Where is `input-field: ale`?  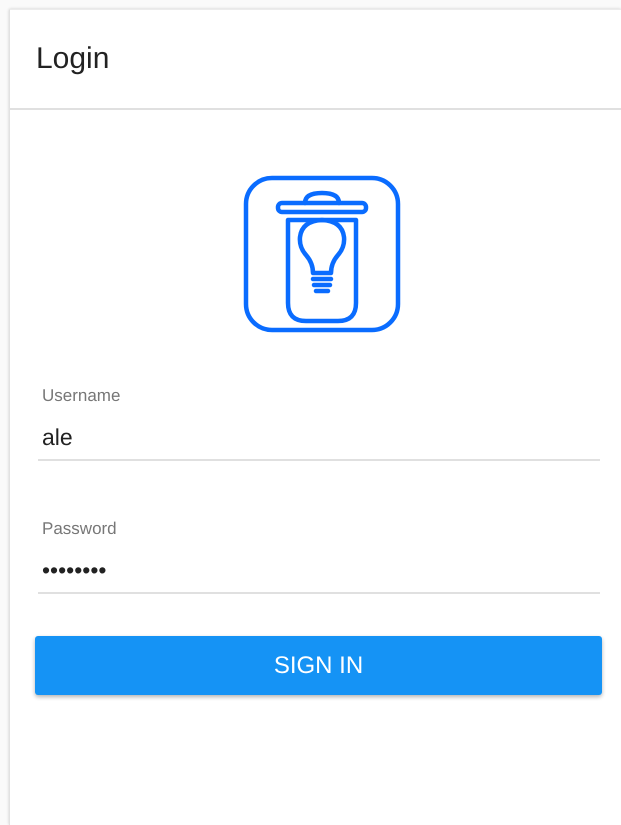 input-field: ale is located at coordinates (319, 435).